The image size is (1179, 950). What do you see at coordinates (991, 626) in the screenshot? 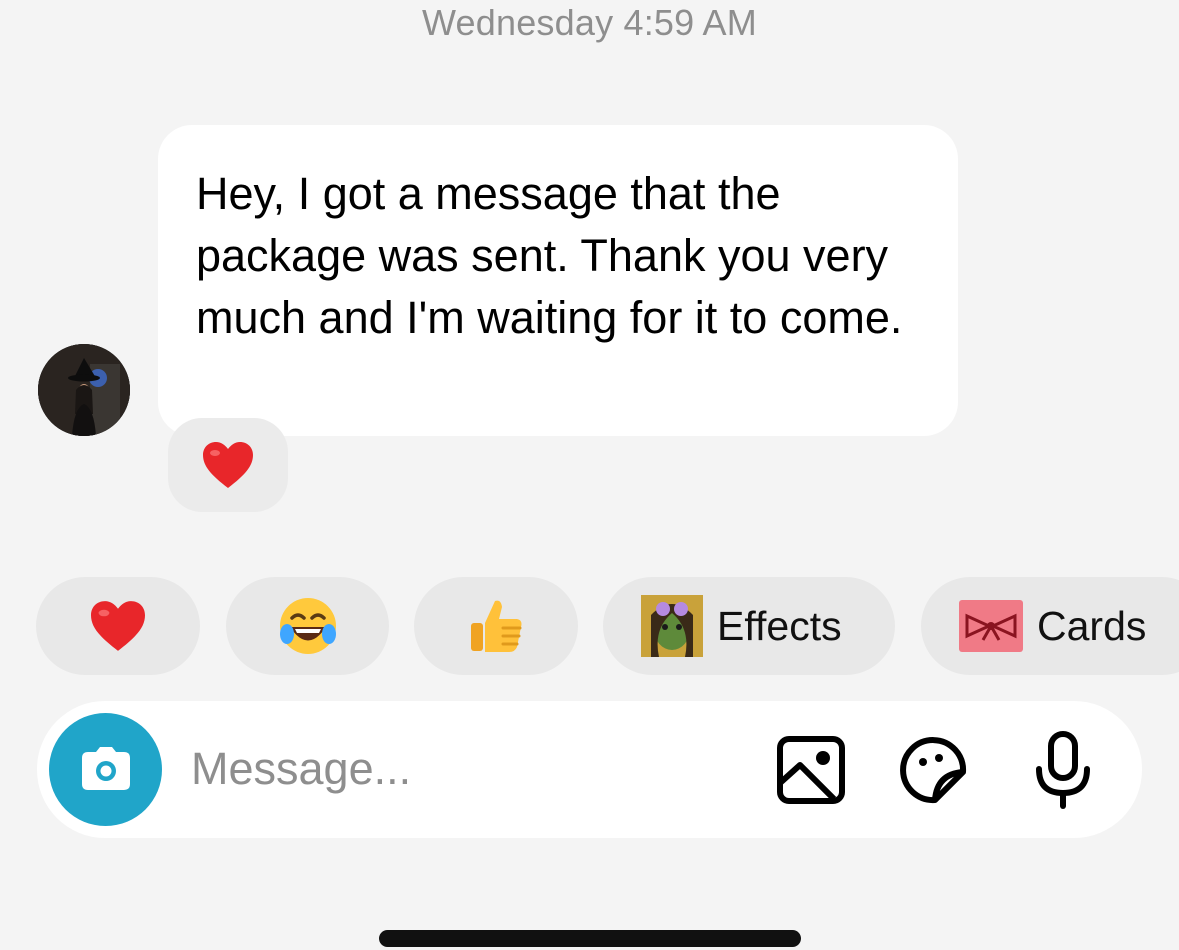
I see `cards-thumbnail-icon` at bounding box center [991, 626].